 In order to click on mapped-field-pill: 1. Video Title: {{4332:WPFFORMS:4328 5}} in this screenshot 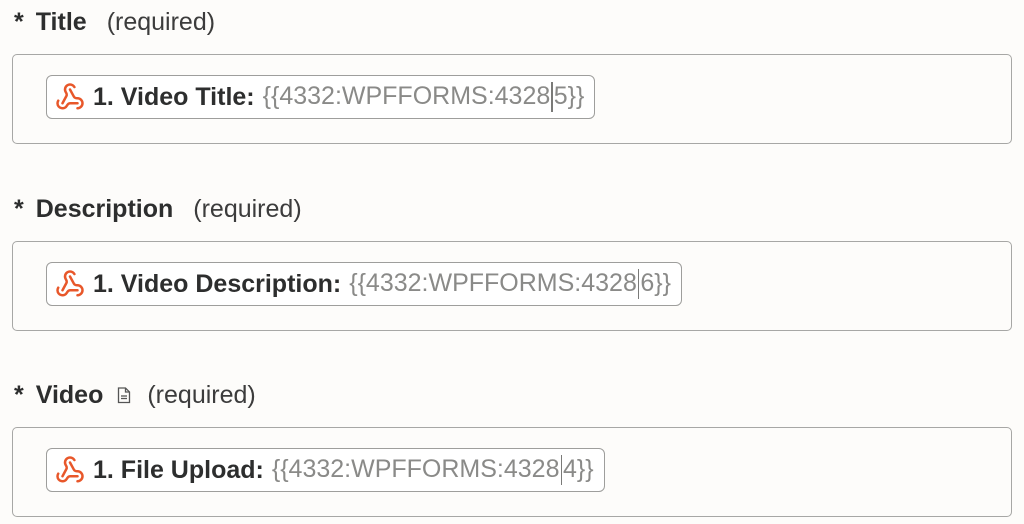, I will do `click(321, 97)`.